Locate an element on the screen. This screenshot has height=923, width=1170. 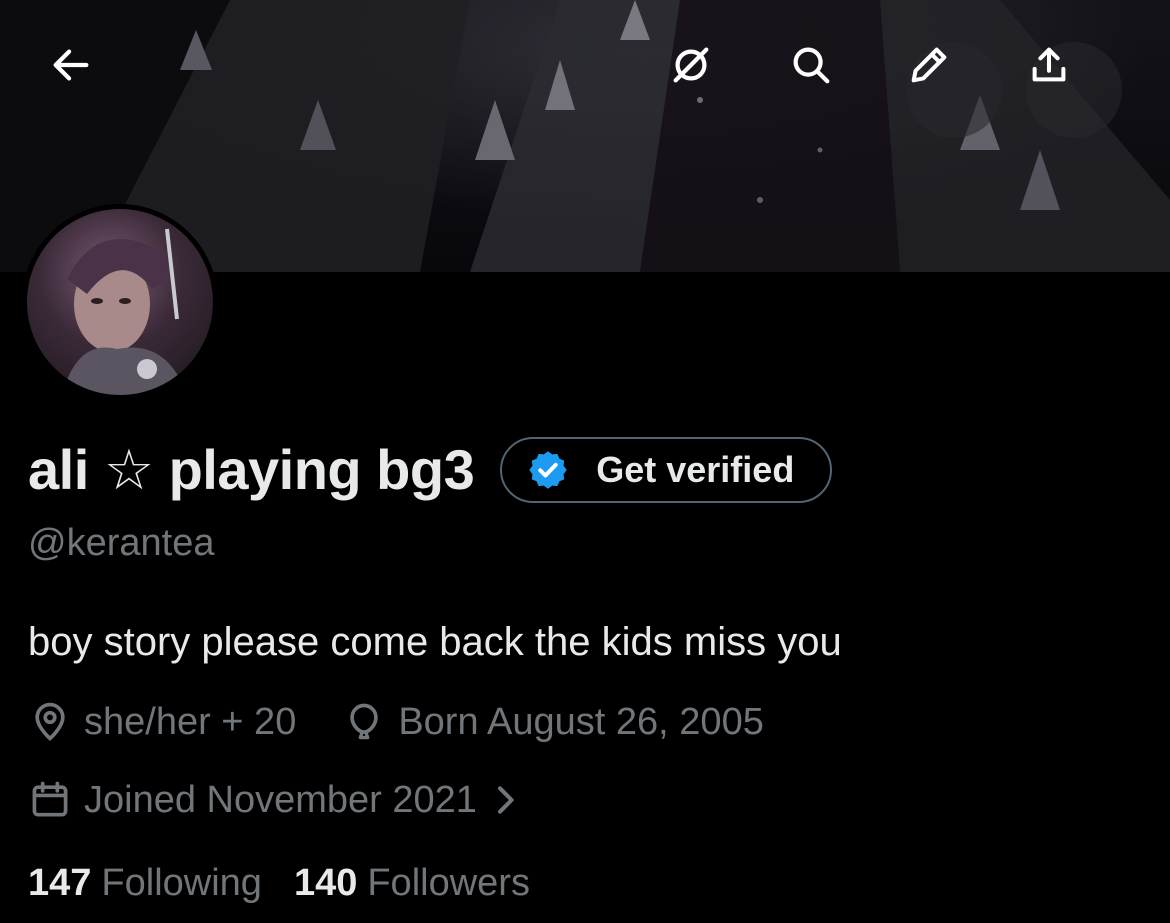
chevron-right-icon is located at coordinates (505, 800).